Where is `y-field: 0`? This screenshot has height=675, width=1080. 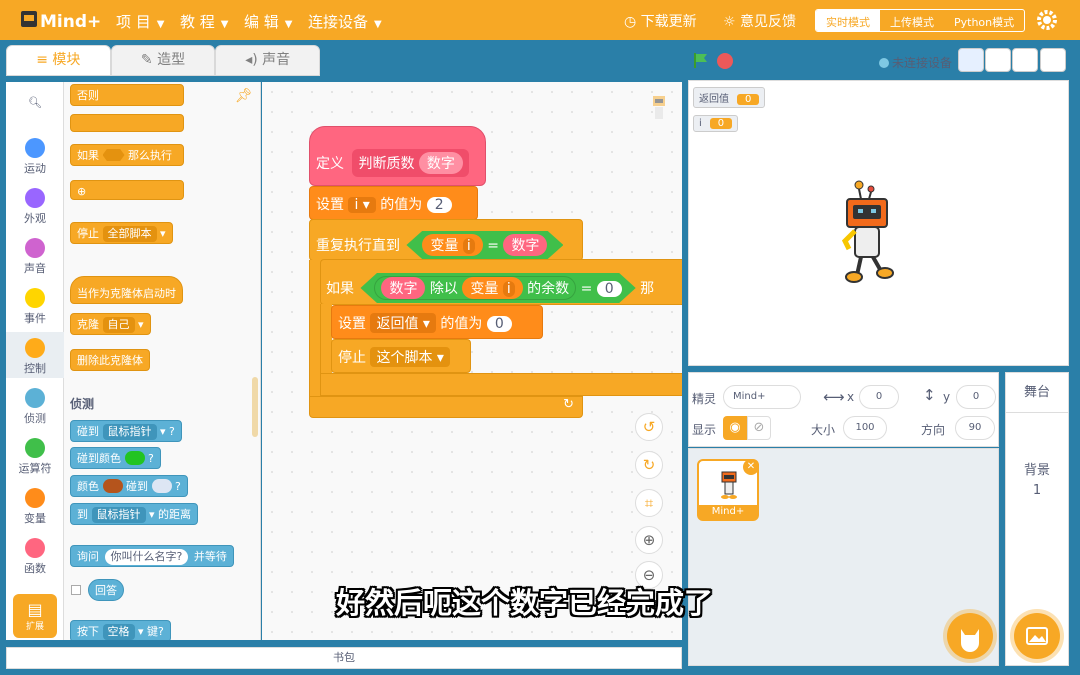
y-field: 0 is located at coordinates (976, 397).